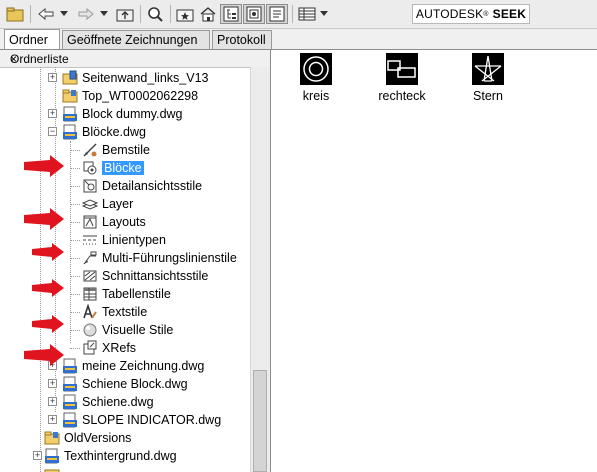 This screenshot has width=597, height=472. Describe the element at coordinates (46, 14) in the screenshot. I see `back-icon` at that location.